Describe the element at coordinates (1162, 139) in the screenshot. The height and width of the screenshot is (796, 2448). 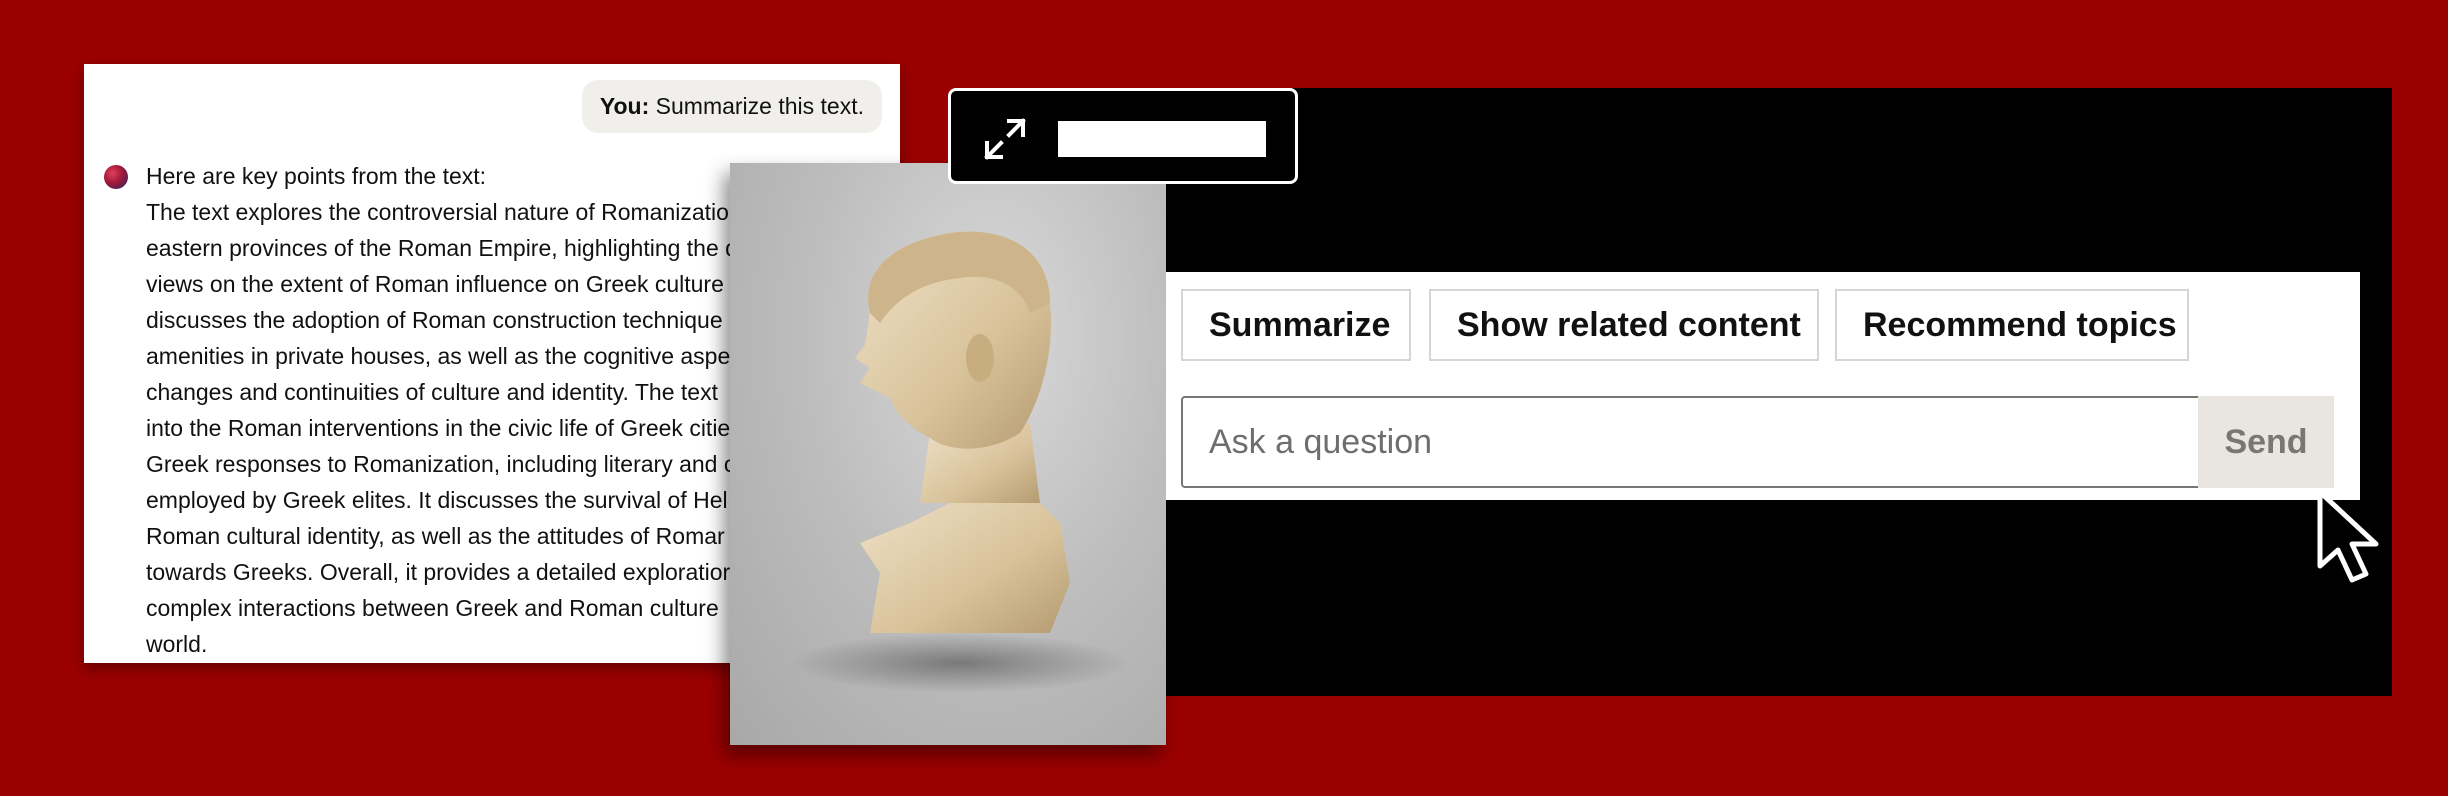
I see `expand-bar-field` at that location.